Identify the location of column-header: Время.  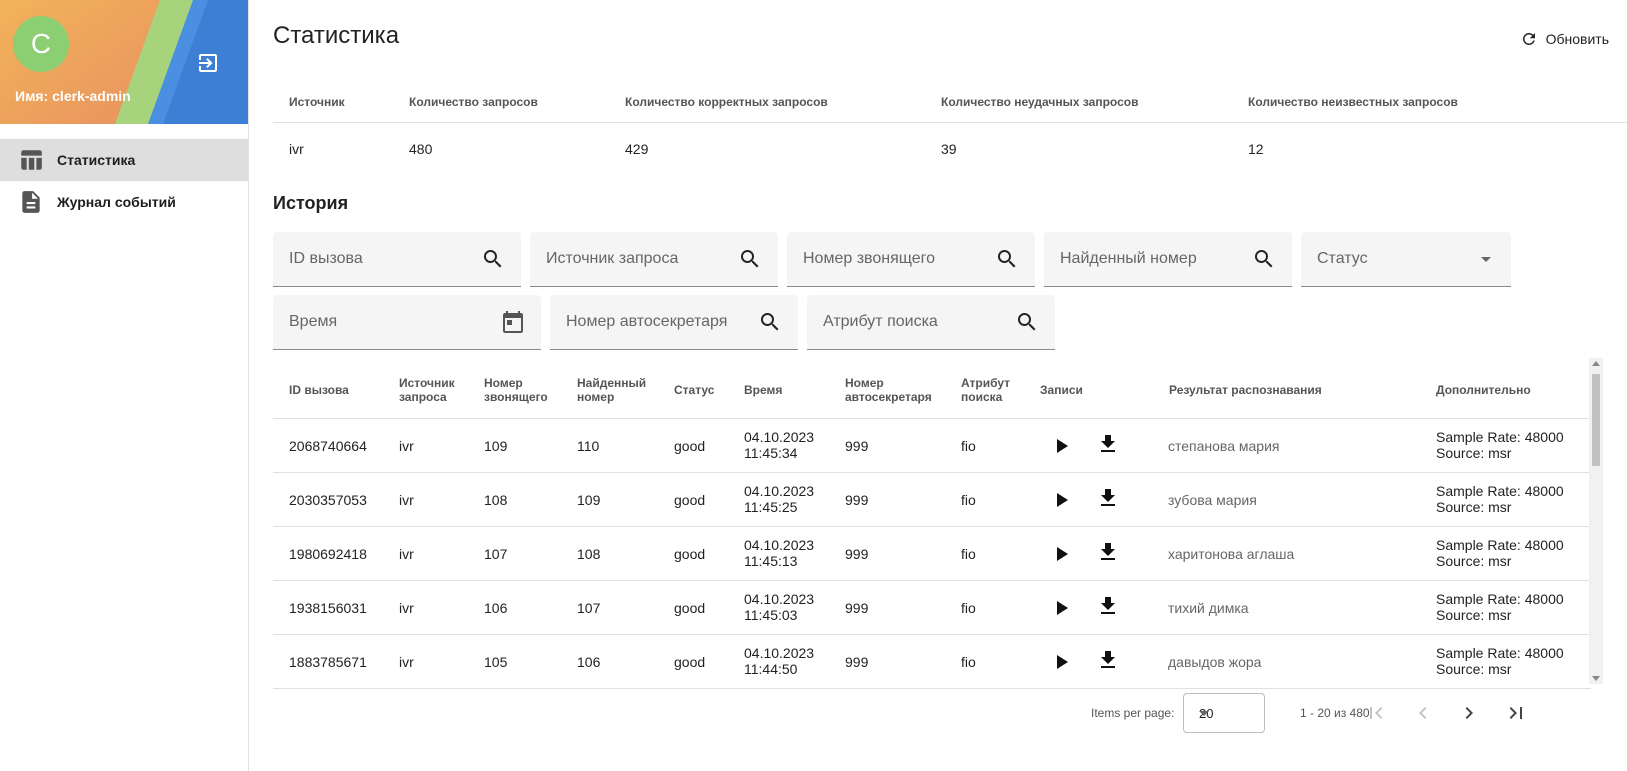
(763, 390).